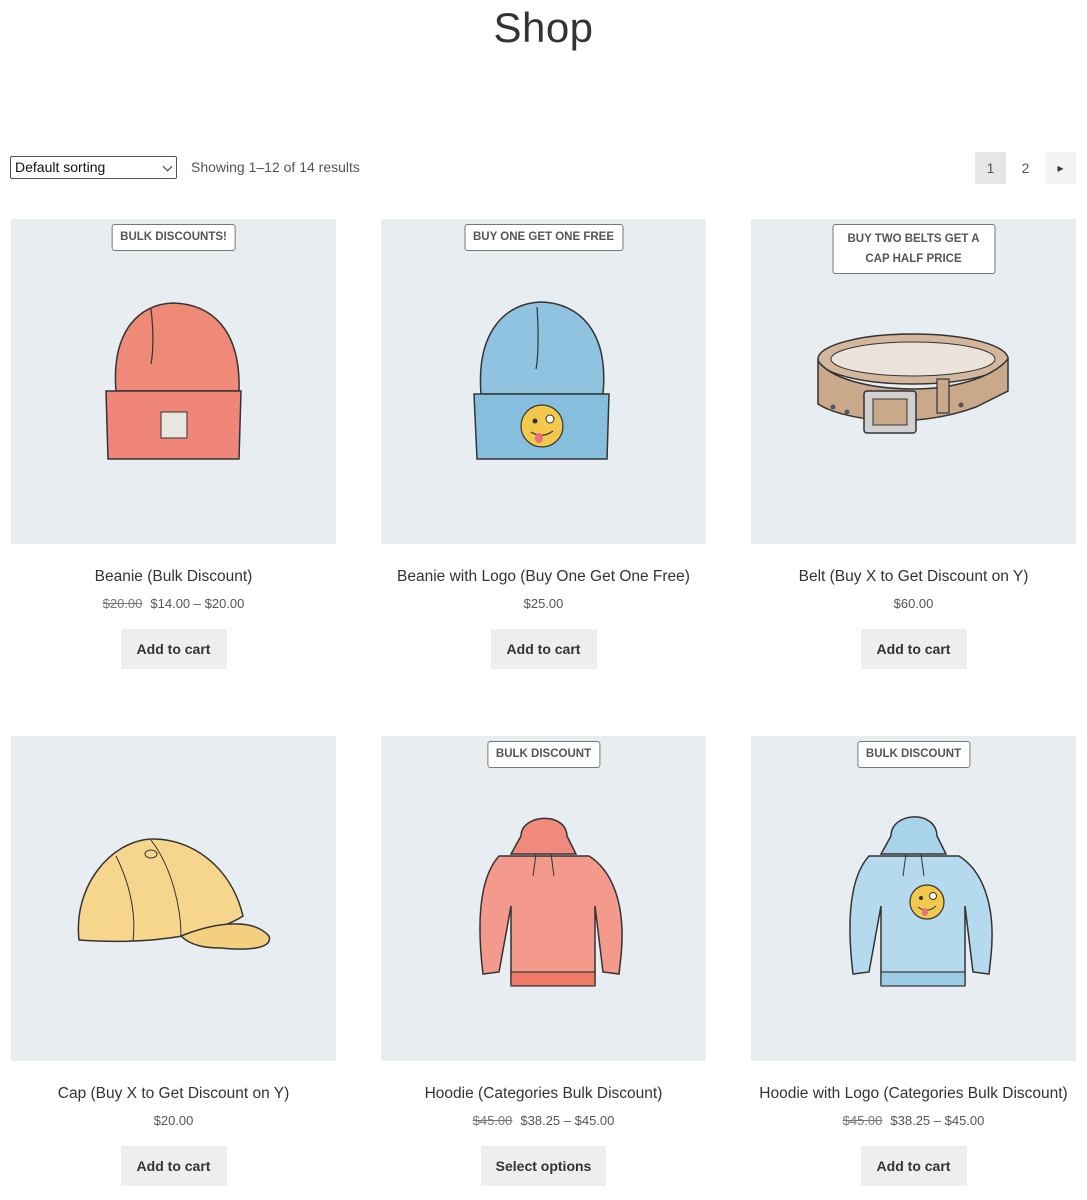  I want to click on product-image: Buy One Get One Free, so click(543, 381).